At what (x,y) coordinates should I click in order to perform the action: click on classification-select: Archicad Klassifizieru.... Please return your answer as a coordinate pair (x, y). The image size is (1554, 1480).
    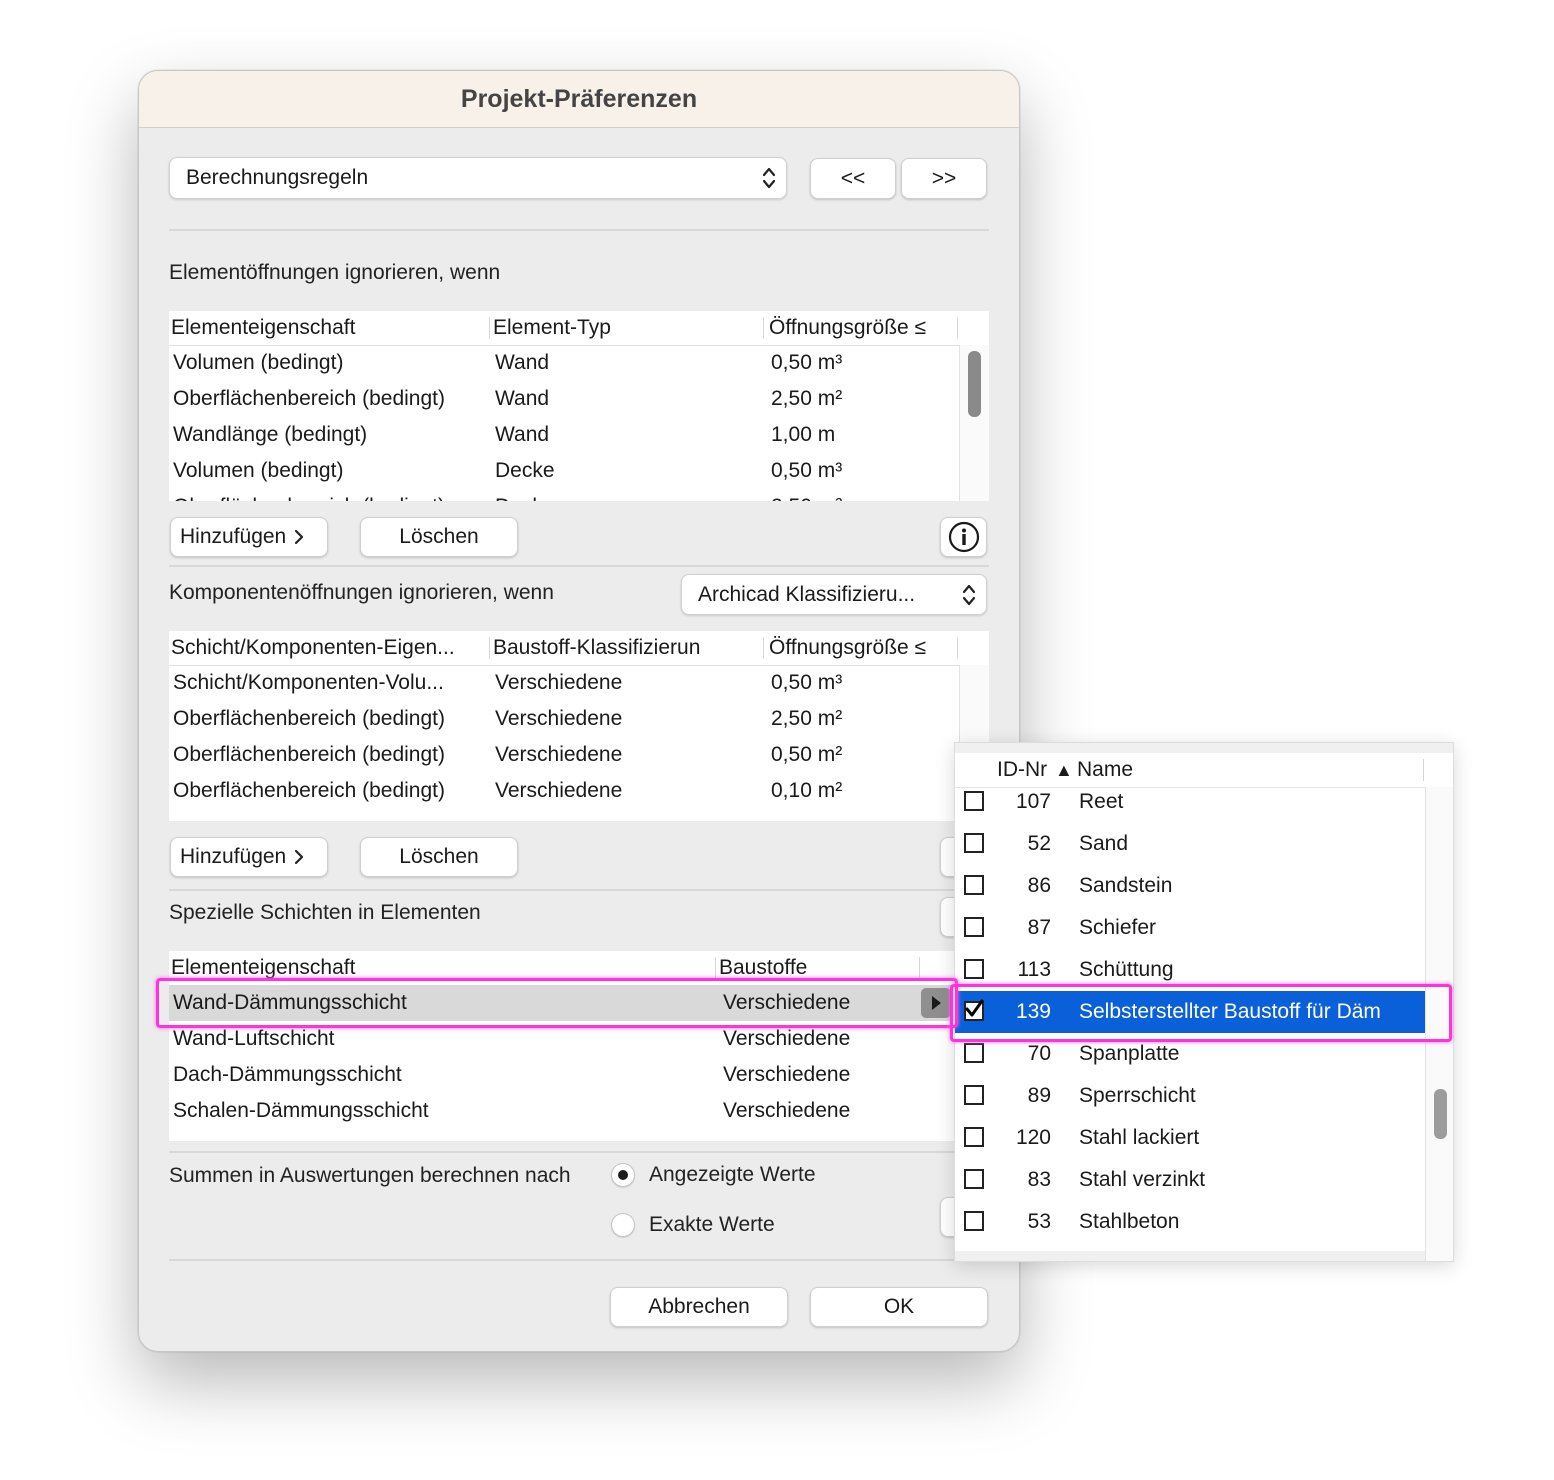
    Looking at the image, I should click on (834, 594).